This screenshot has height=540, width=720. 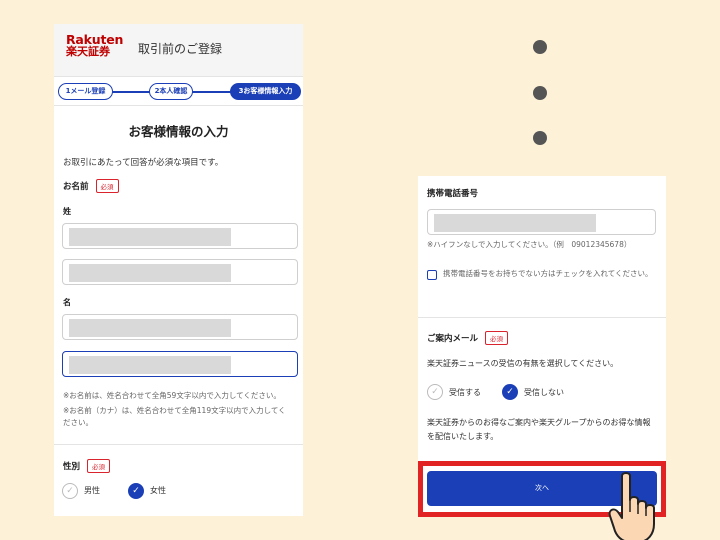 What do you see at coordinates (523, 363) in the screenshot?
I see `mail-desc: 楽天証券ニュースの受信の有無を選択してください。` at bounding box center [523, 363].